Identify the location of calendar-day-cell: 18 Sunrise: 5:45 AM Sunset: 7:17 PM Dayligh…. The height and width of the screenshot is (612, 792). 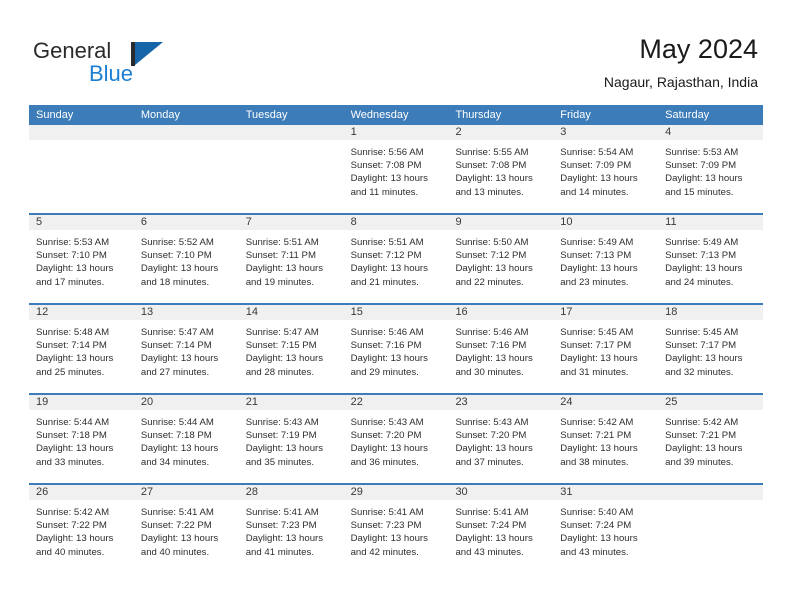
(711, 349).